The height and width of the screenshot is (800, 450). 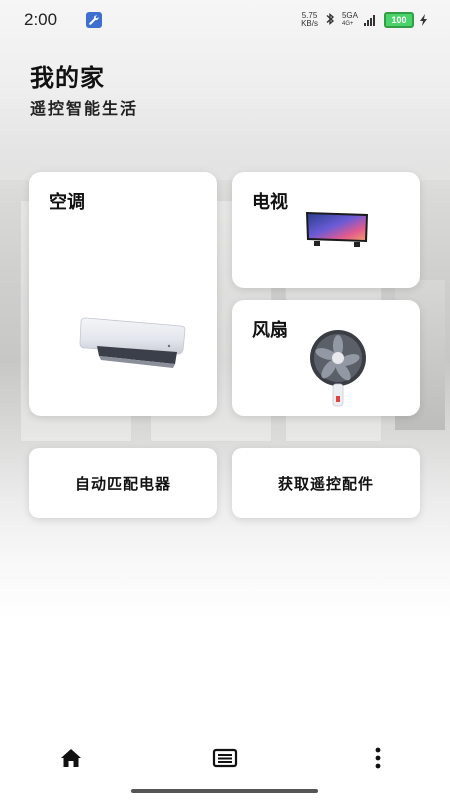 I want to click on device-card-tv: 电视, so click(x=326, y=230).